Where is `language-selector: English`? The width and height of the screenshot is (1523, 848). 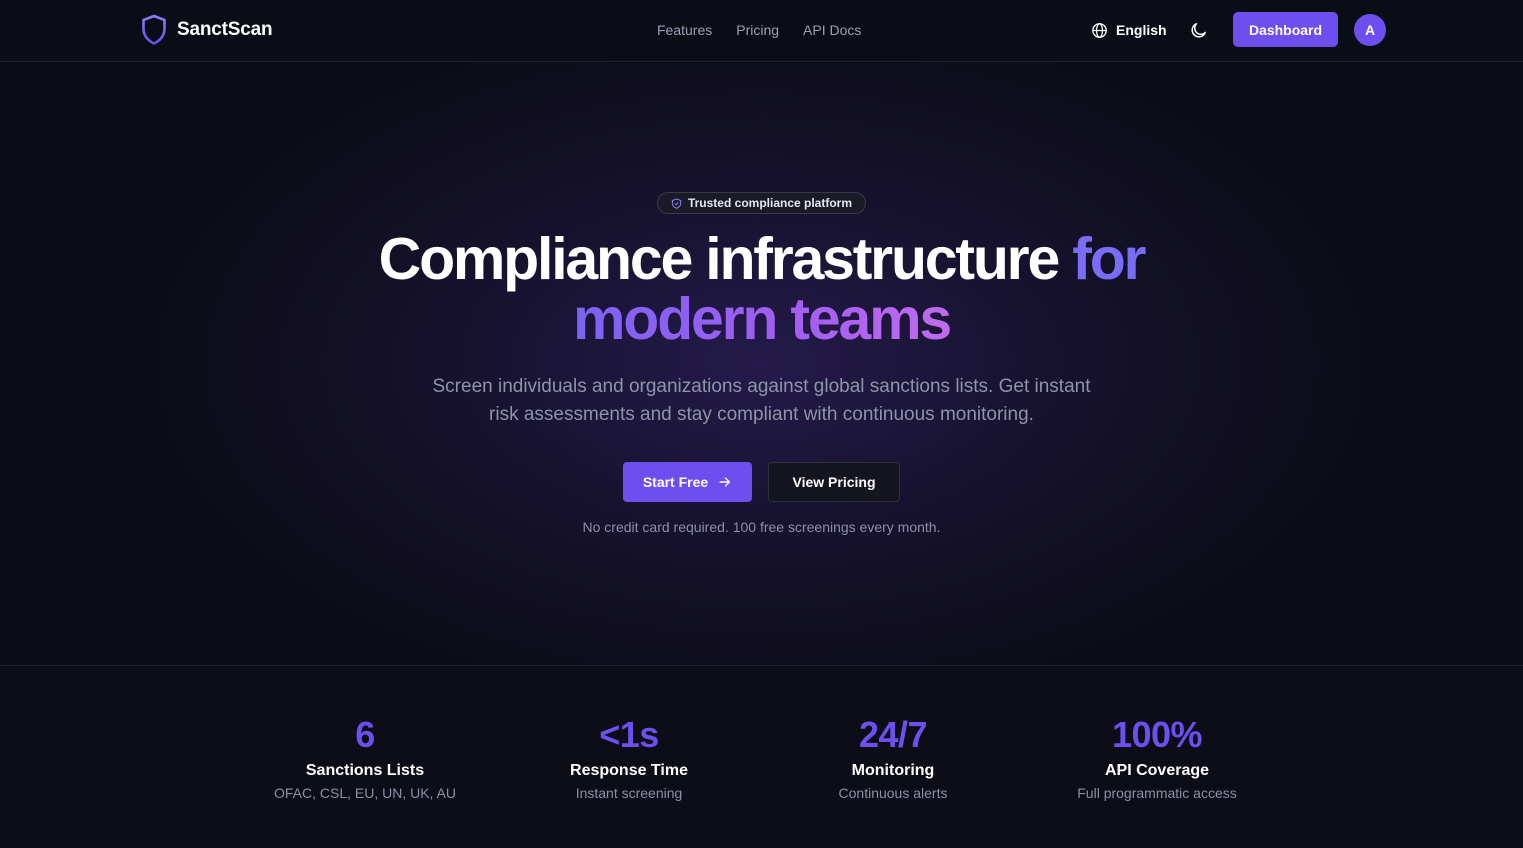 language-selector: English is located at coordinates (1129, 30).